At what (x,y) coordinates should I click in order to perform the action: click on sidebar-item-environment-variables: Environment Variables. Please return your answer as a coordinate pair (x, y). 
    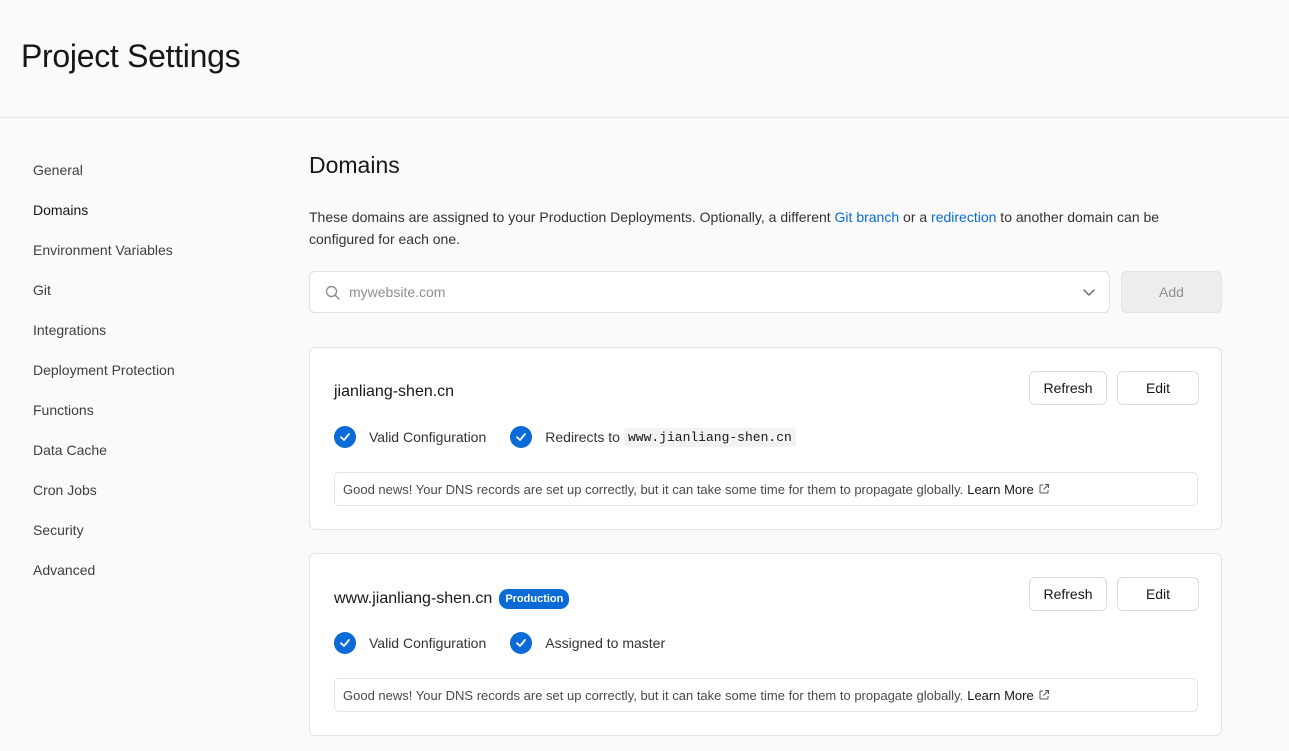
    Looking at the image, I should click on (103, 250).